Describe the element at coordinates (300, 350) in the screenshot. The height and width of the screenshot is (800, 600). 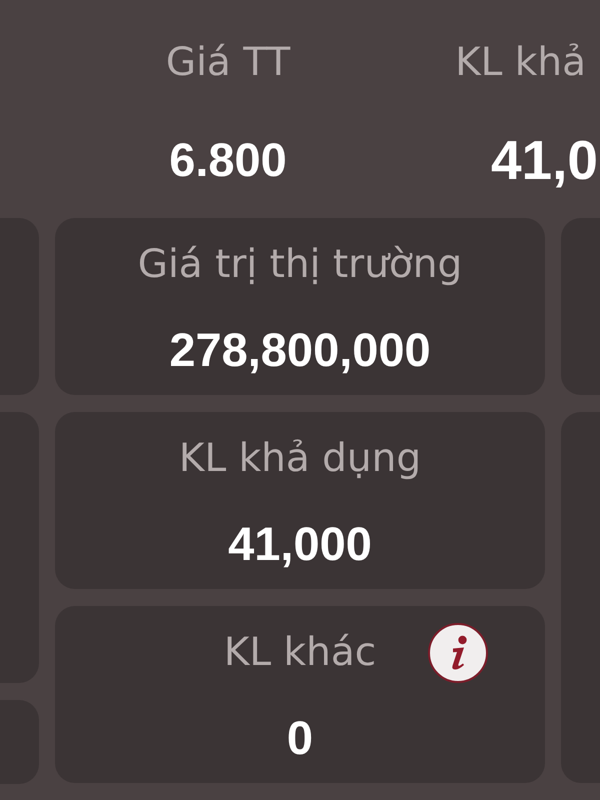
I see `stat-value: 278,800,000` at that location.